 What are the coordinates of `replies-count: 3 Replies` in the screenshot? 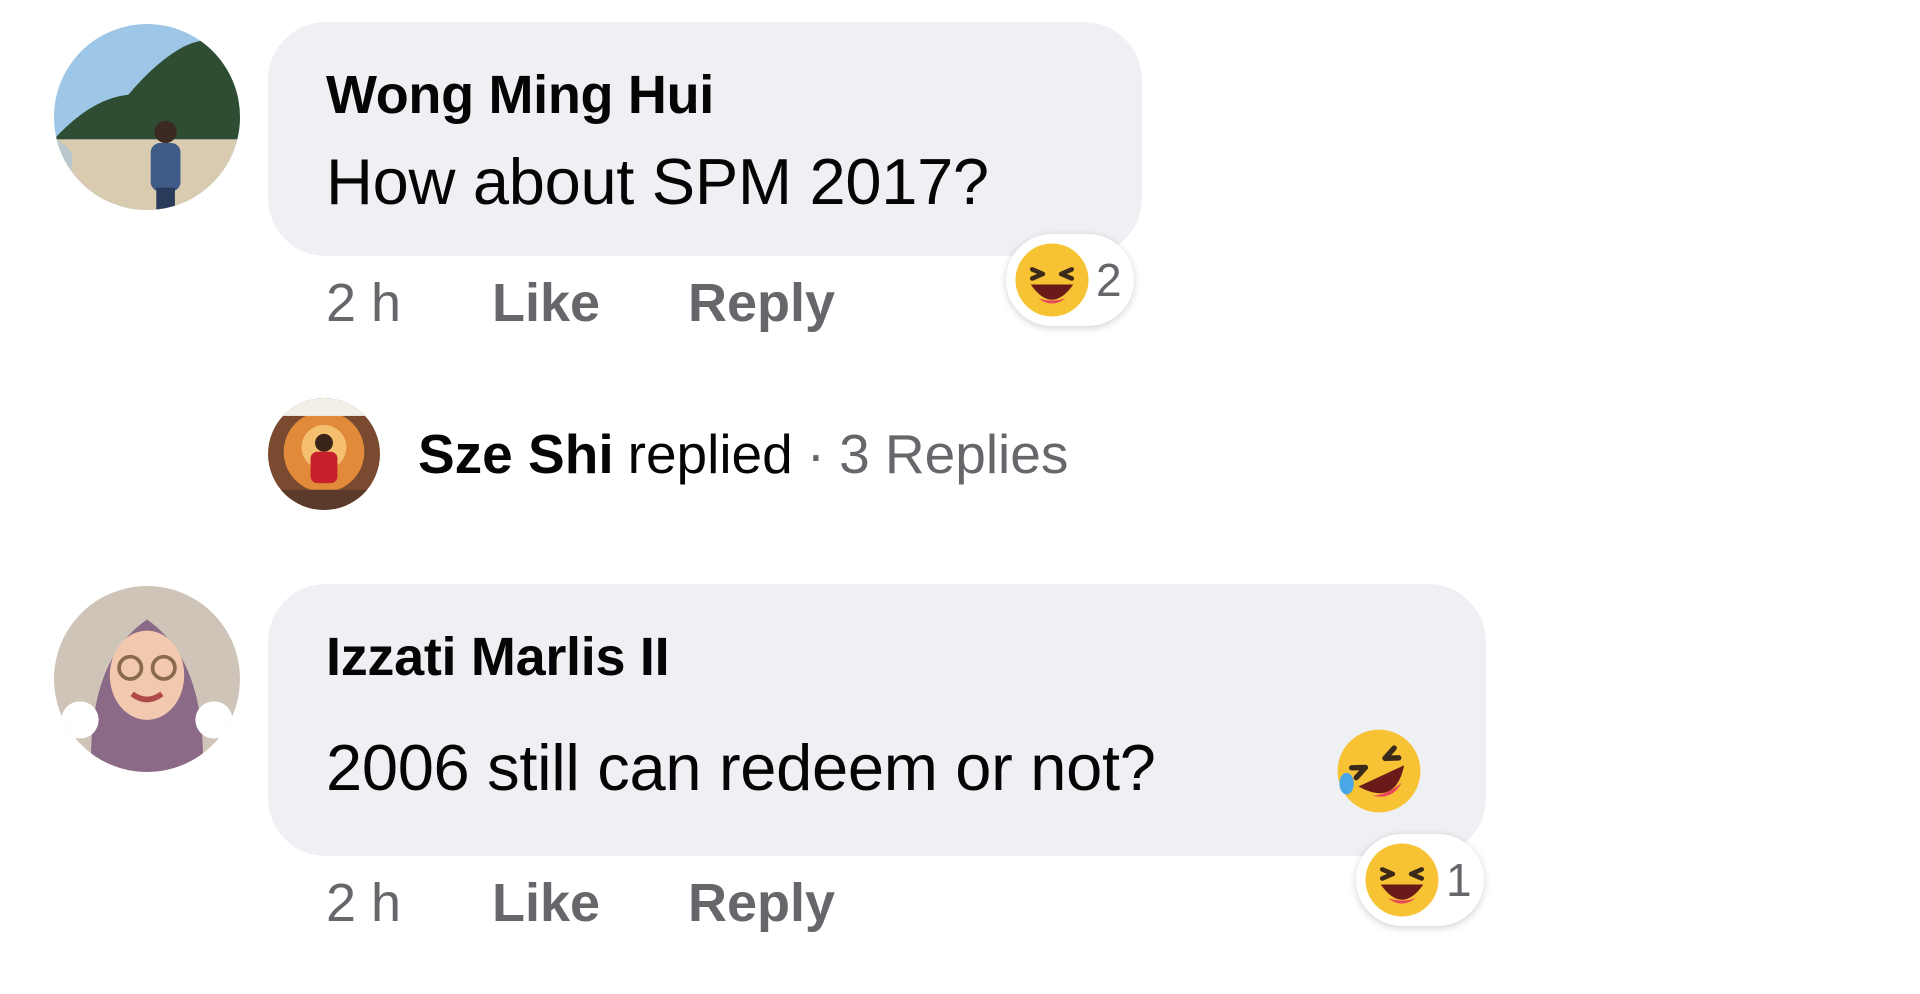 It's located at (954, 454).